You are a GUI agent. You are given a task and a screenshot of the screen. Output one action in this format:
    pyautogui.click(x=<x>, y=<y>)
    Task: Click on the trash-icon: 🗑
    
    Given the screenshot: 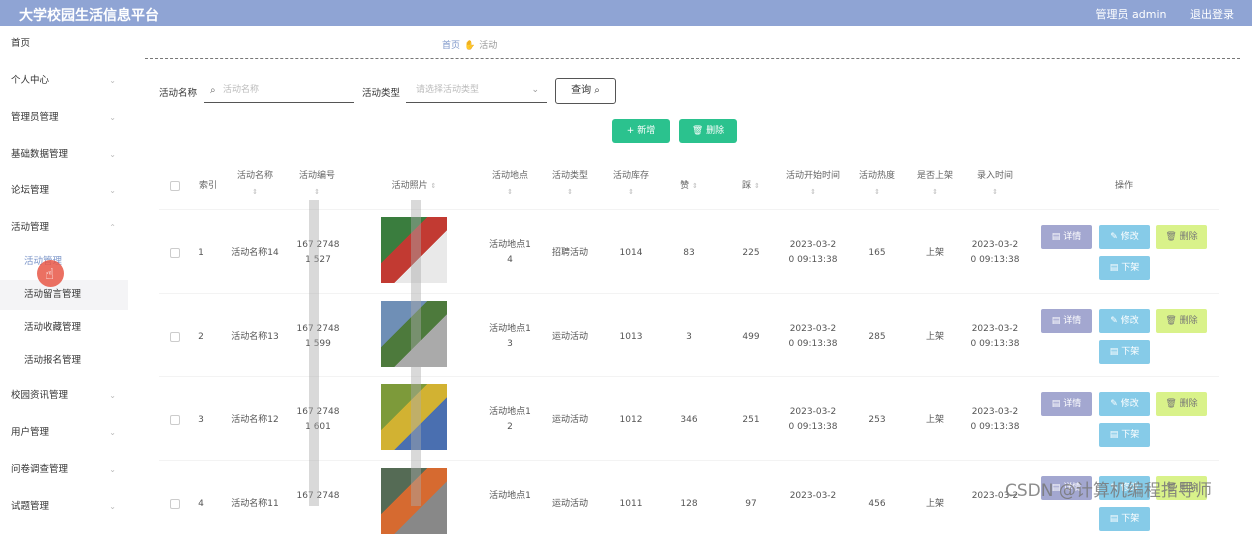 What is the action you would take?
    pyautogui.click(x=697, y=131)
    